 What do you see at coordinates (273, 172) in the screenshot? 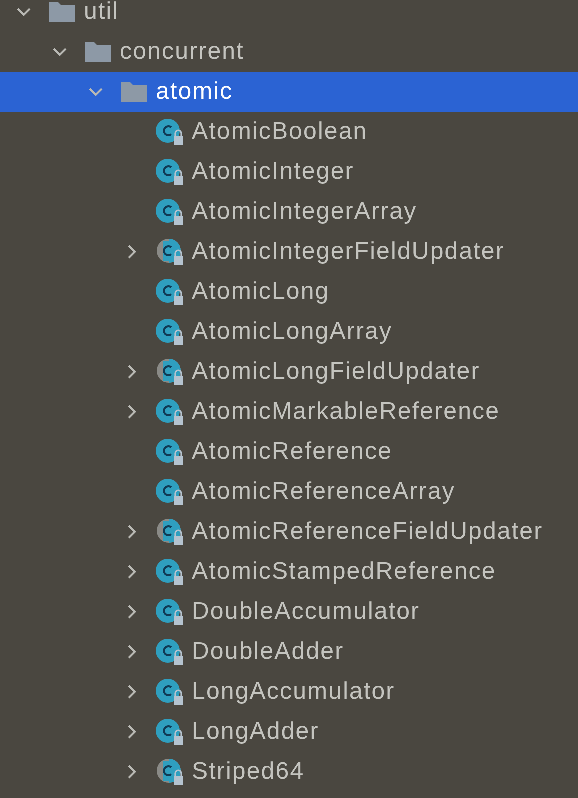
I see `class-name: AtomicInteger` at bounding box center [273, 172].